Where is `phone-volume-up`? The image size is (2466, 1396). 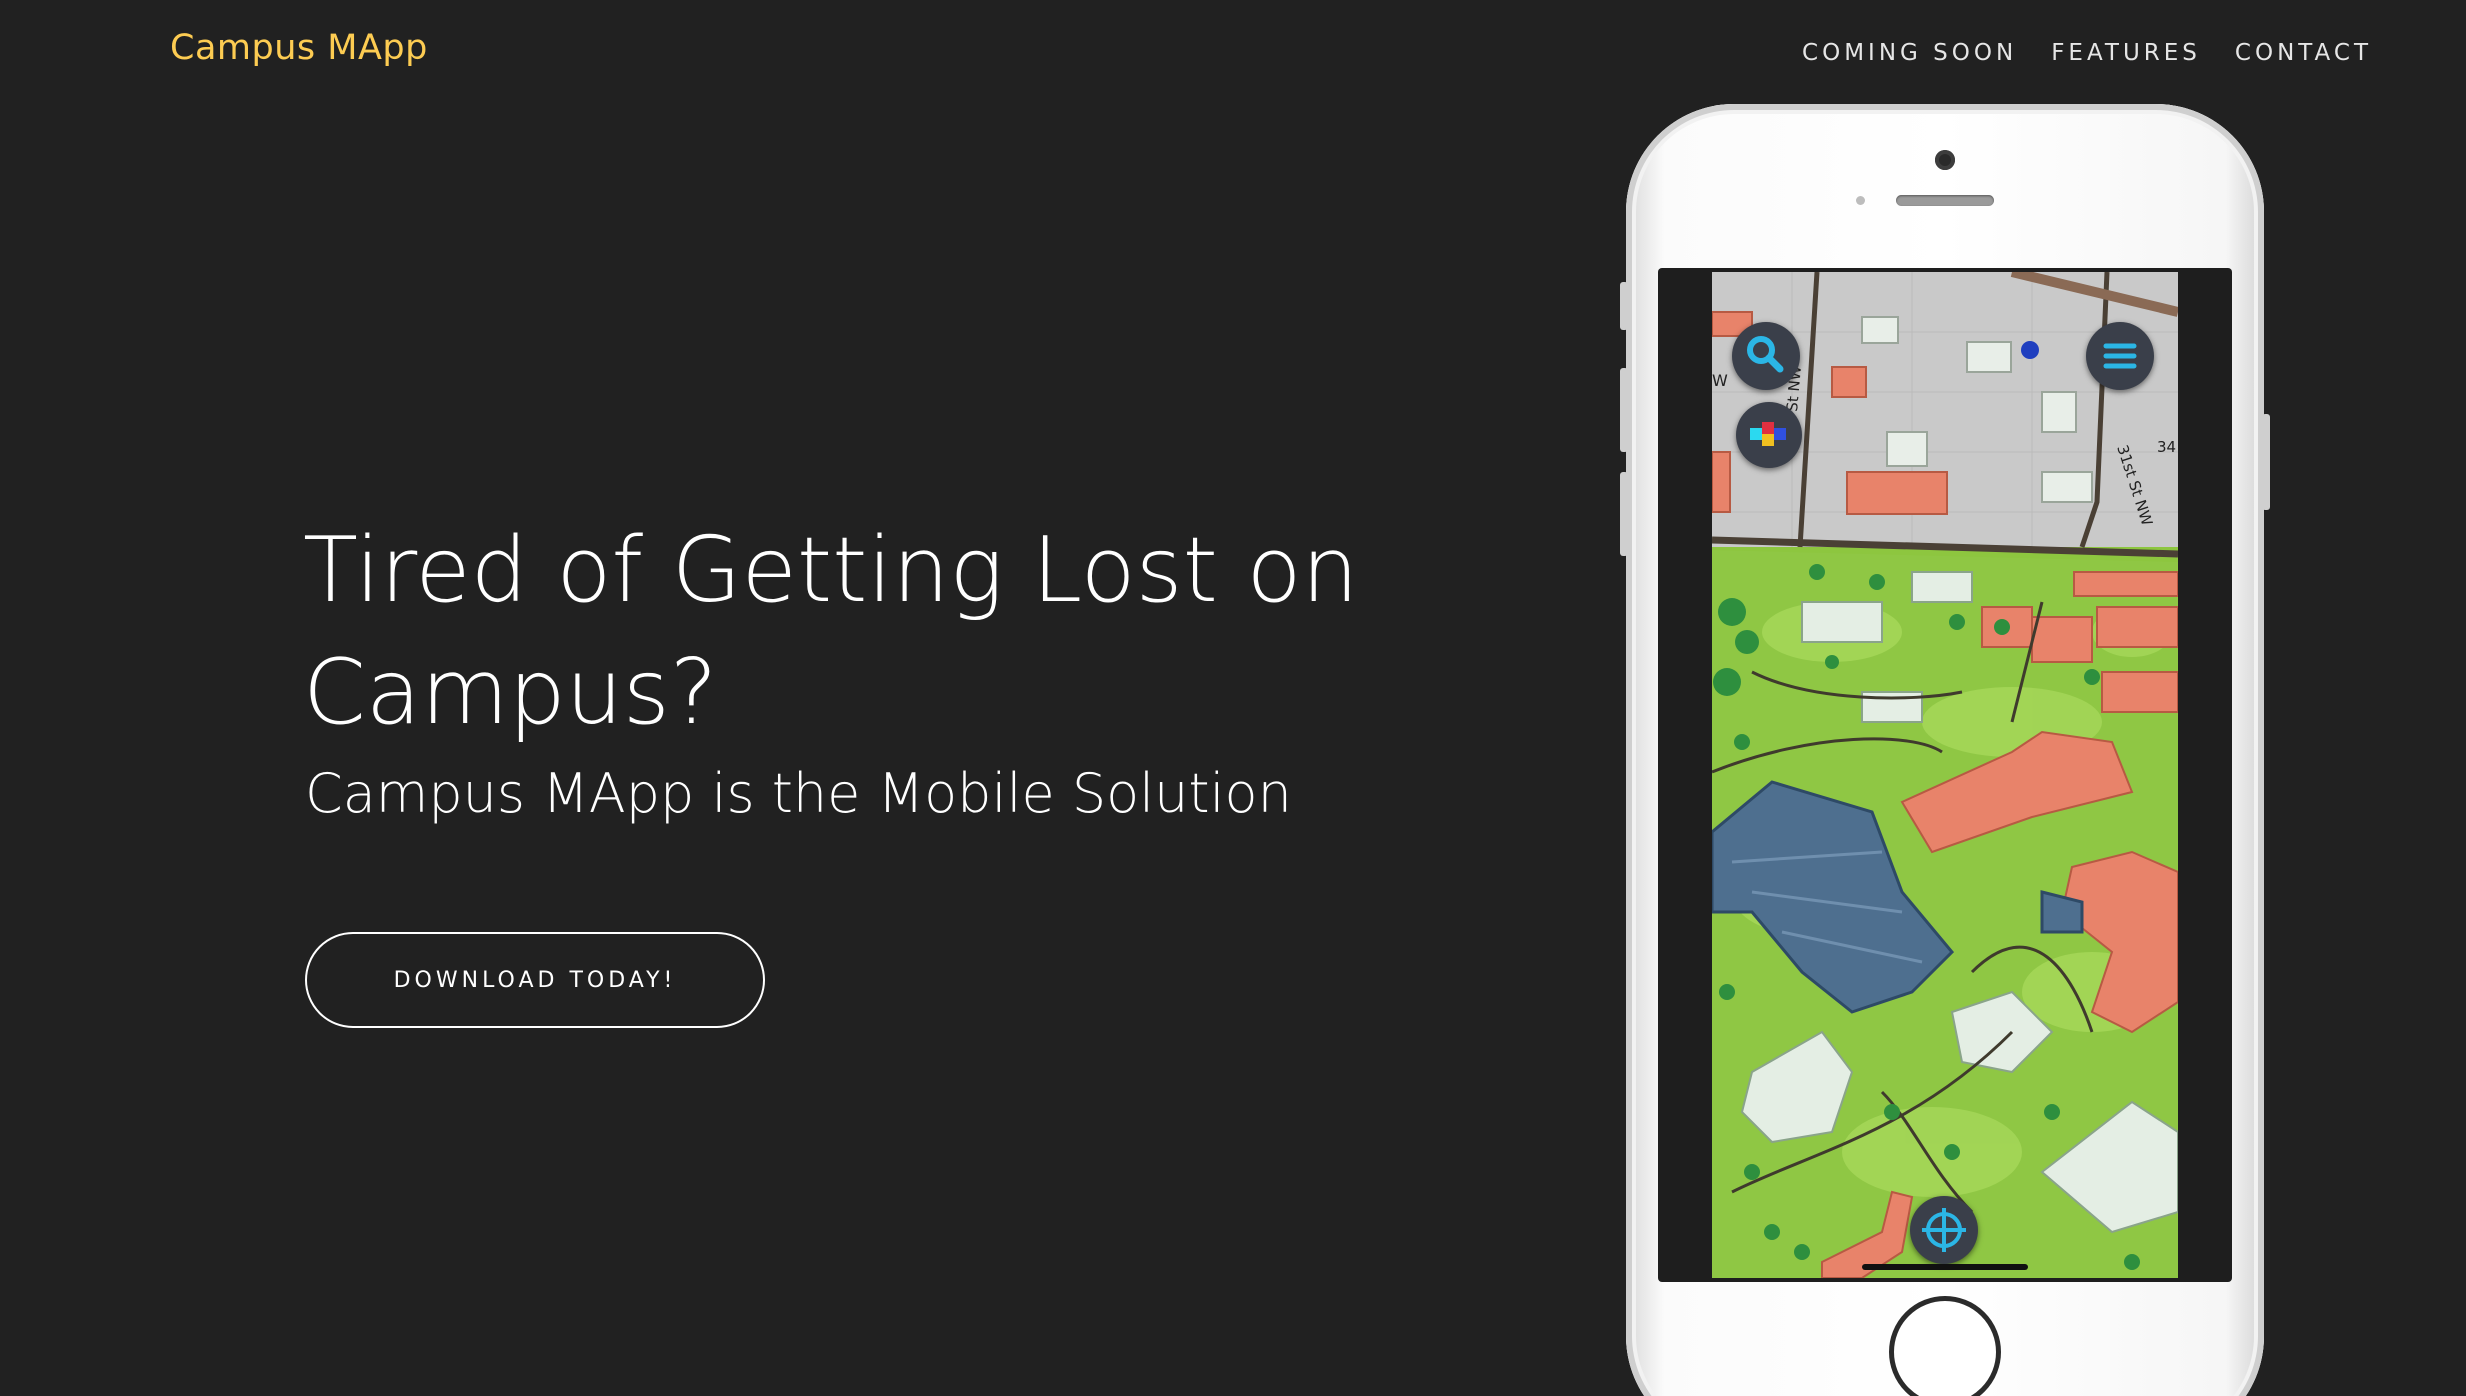 phone-volume-up is located at coordinates (1624, 410).